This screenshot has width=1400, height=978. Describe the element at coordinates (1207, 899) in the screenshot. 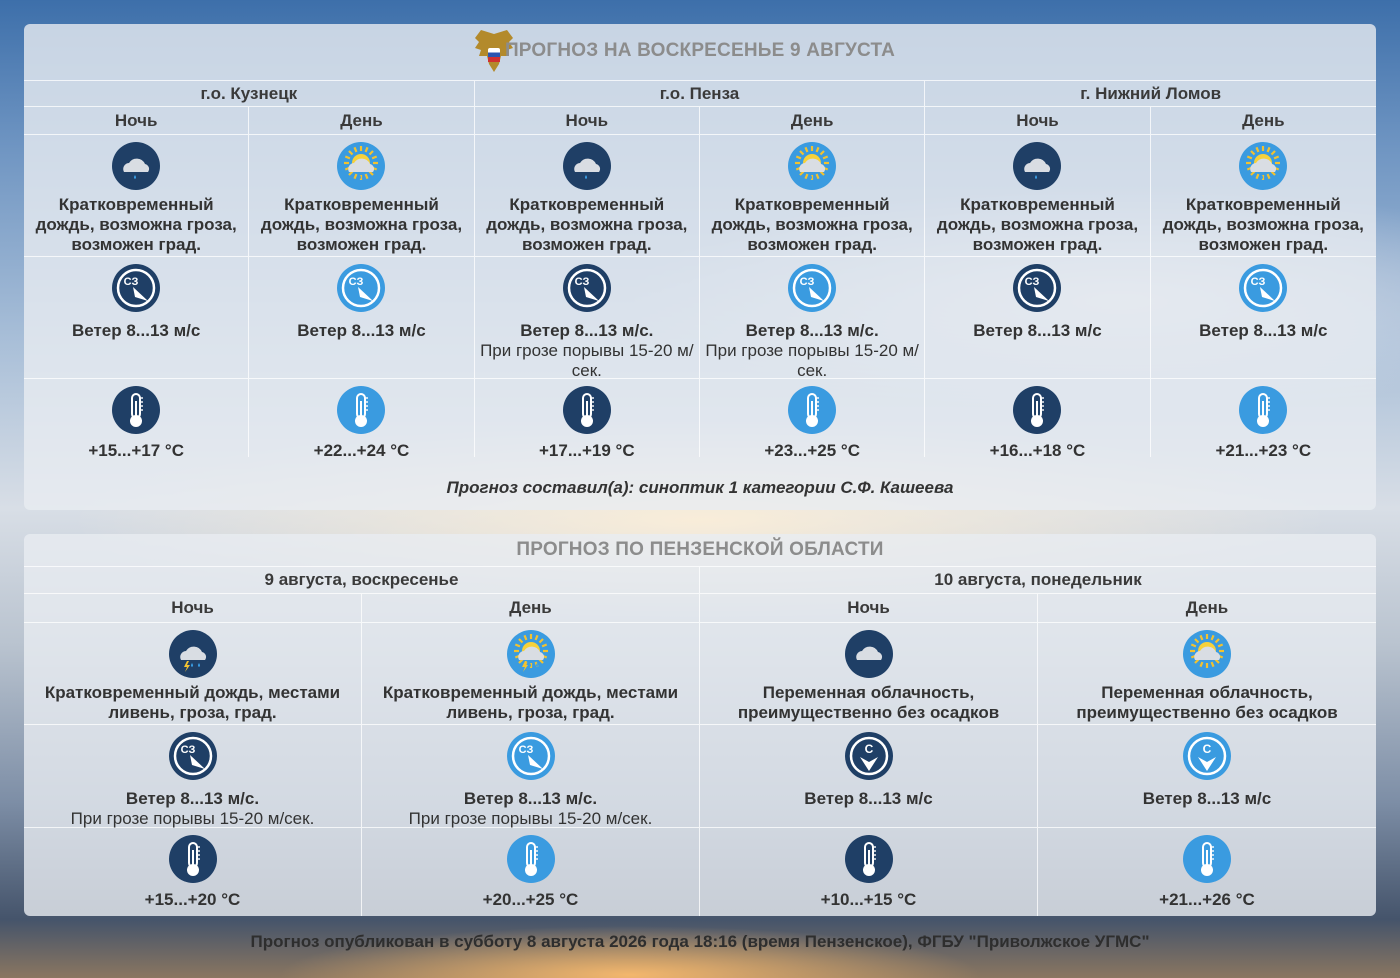

I see `temperature-value: +21...+26 °C` at that location.